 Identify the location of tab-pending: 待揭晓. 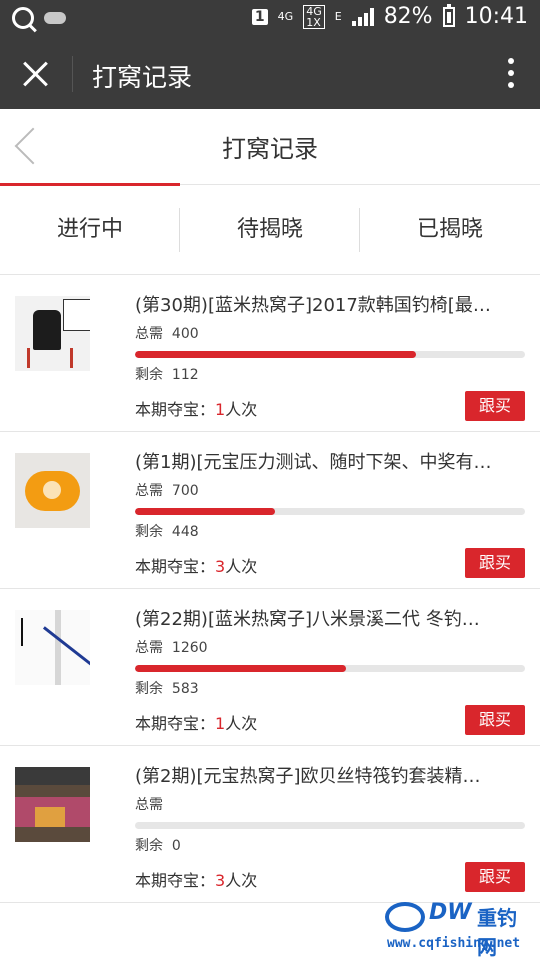
(270, 230).